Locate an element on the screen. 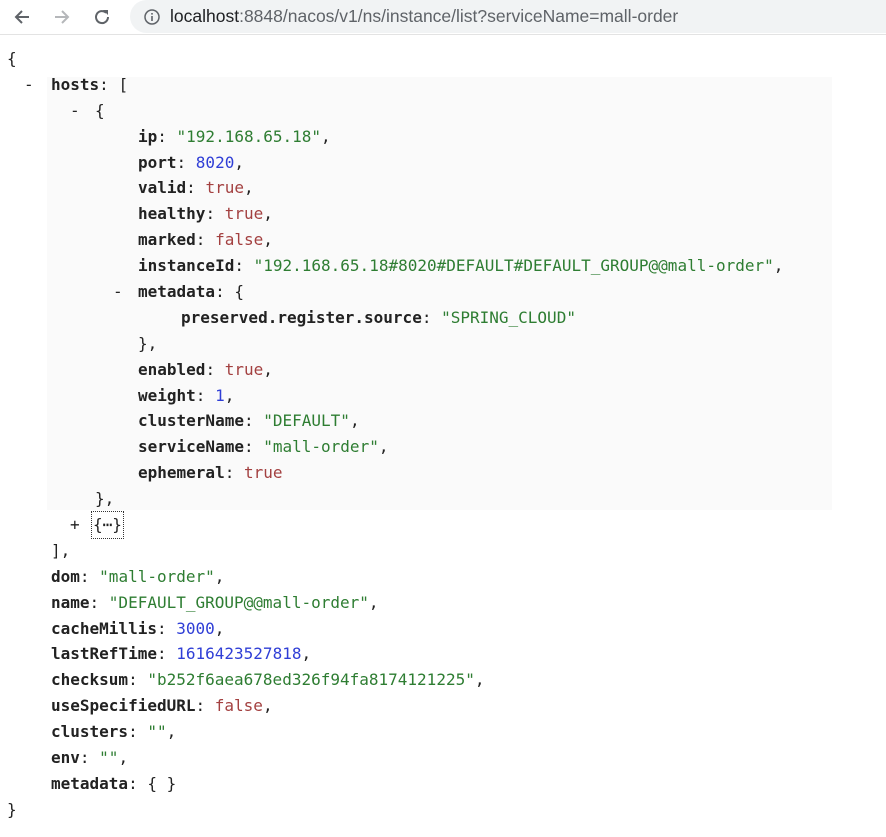 The image size is (886, 837). json-line: env: "", is located at coordinates (90, 758).